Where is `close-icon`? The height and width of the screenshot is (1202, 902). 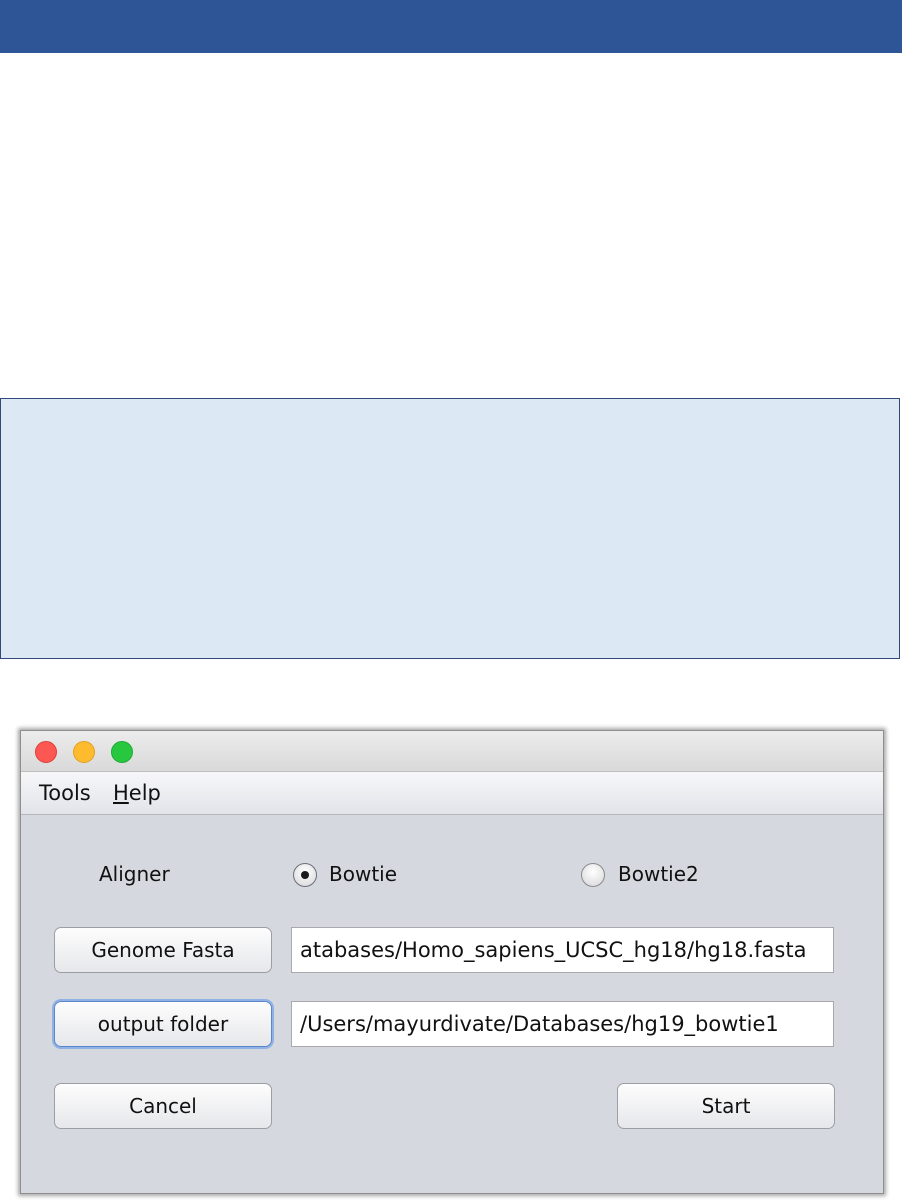 close-icon is located at coordinates (46, 752).